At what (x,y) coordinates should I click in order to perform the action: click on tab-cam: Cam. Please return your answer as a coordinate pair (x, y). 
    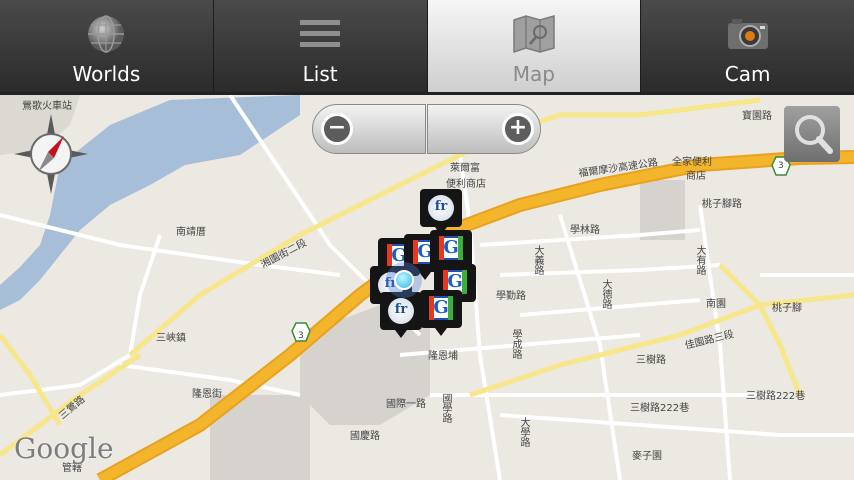
    Looking at the image, I should click on (747, 46).